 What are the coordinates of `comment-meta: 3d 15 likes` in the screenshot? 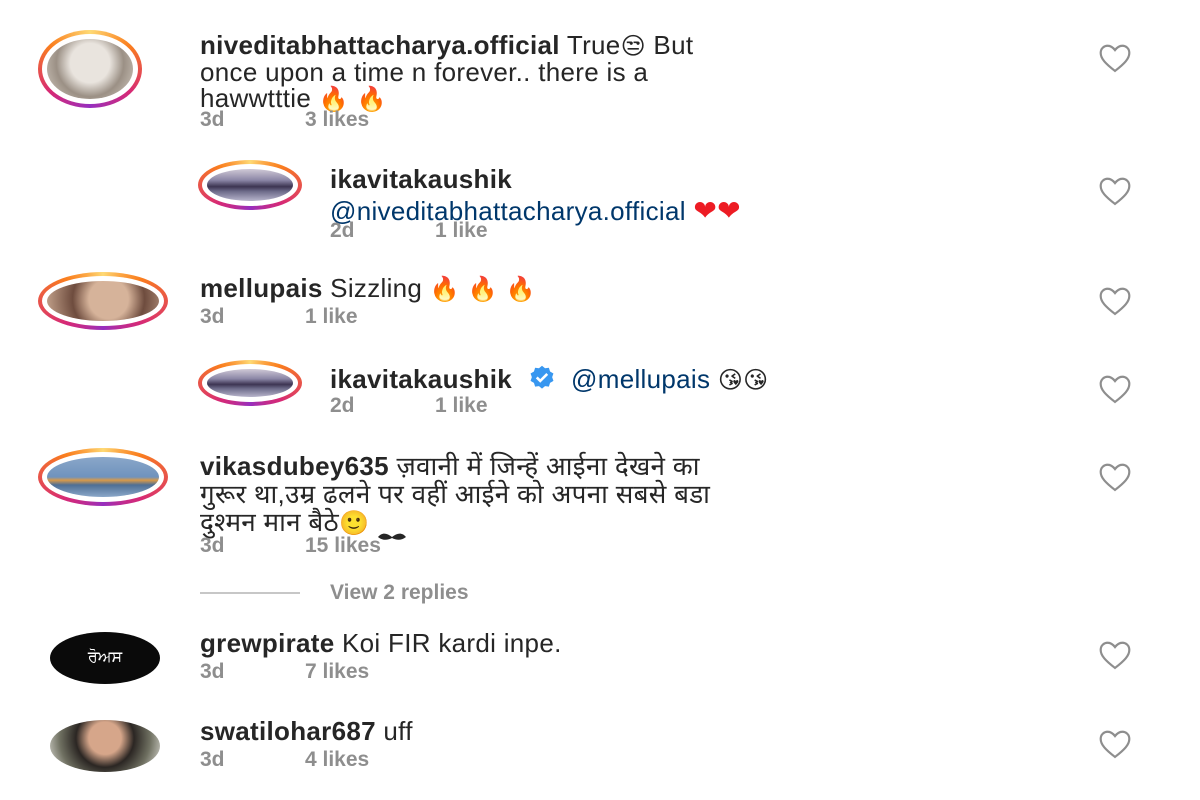 It's located at (290, 546).